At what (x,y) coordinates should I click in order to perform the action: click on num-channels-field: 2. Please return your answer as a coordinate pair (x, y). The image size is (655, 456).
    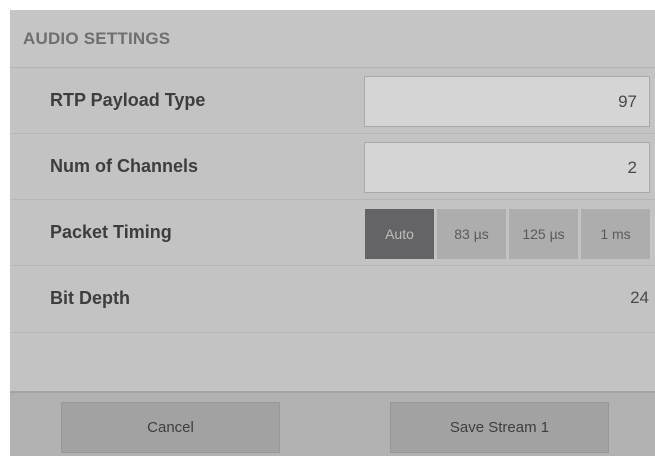
    Looking at the image, I should click on (507, 167).